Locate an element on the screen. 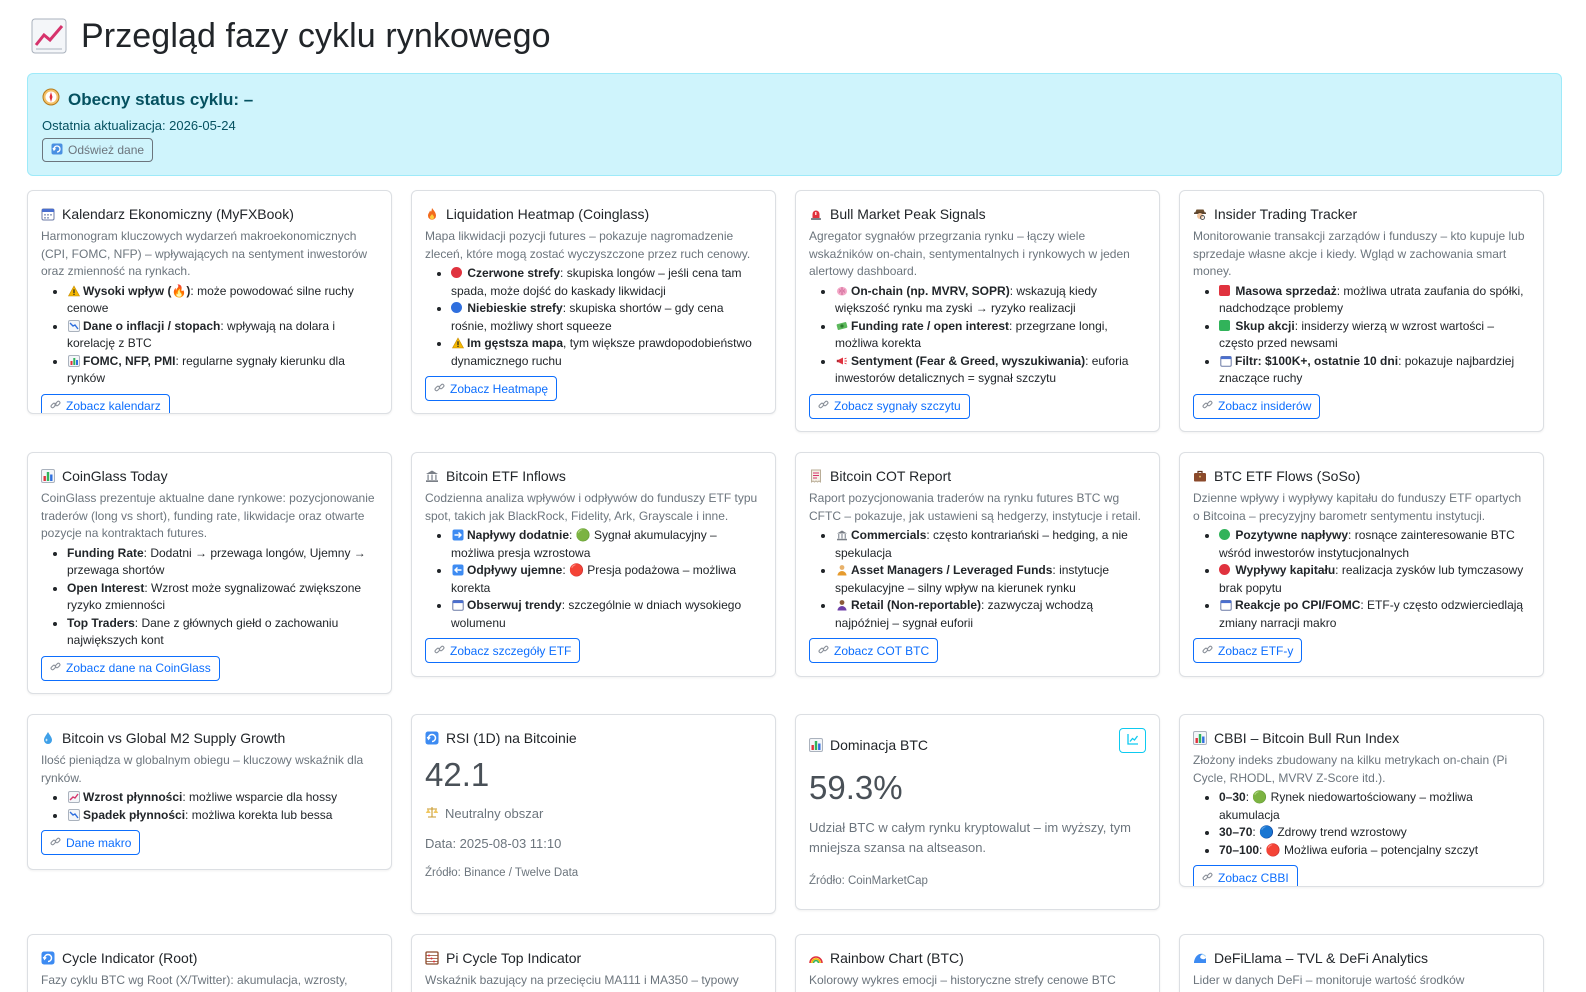  view-peak-signals-button: Zobacz sygnały szczytu is located at coordinates (889, 406).